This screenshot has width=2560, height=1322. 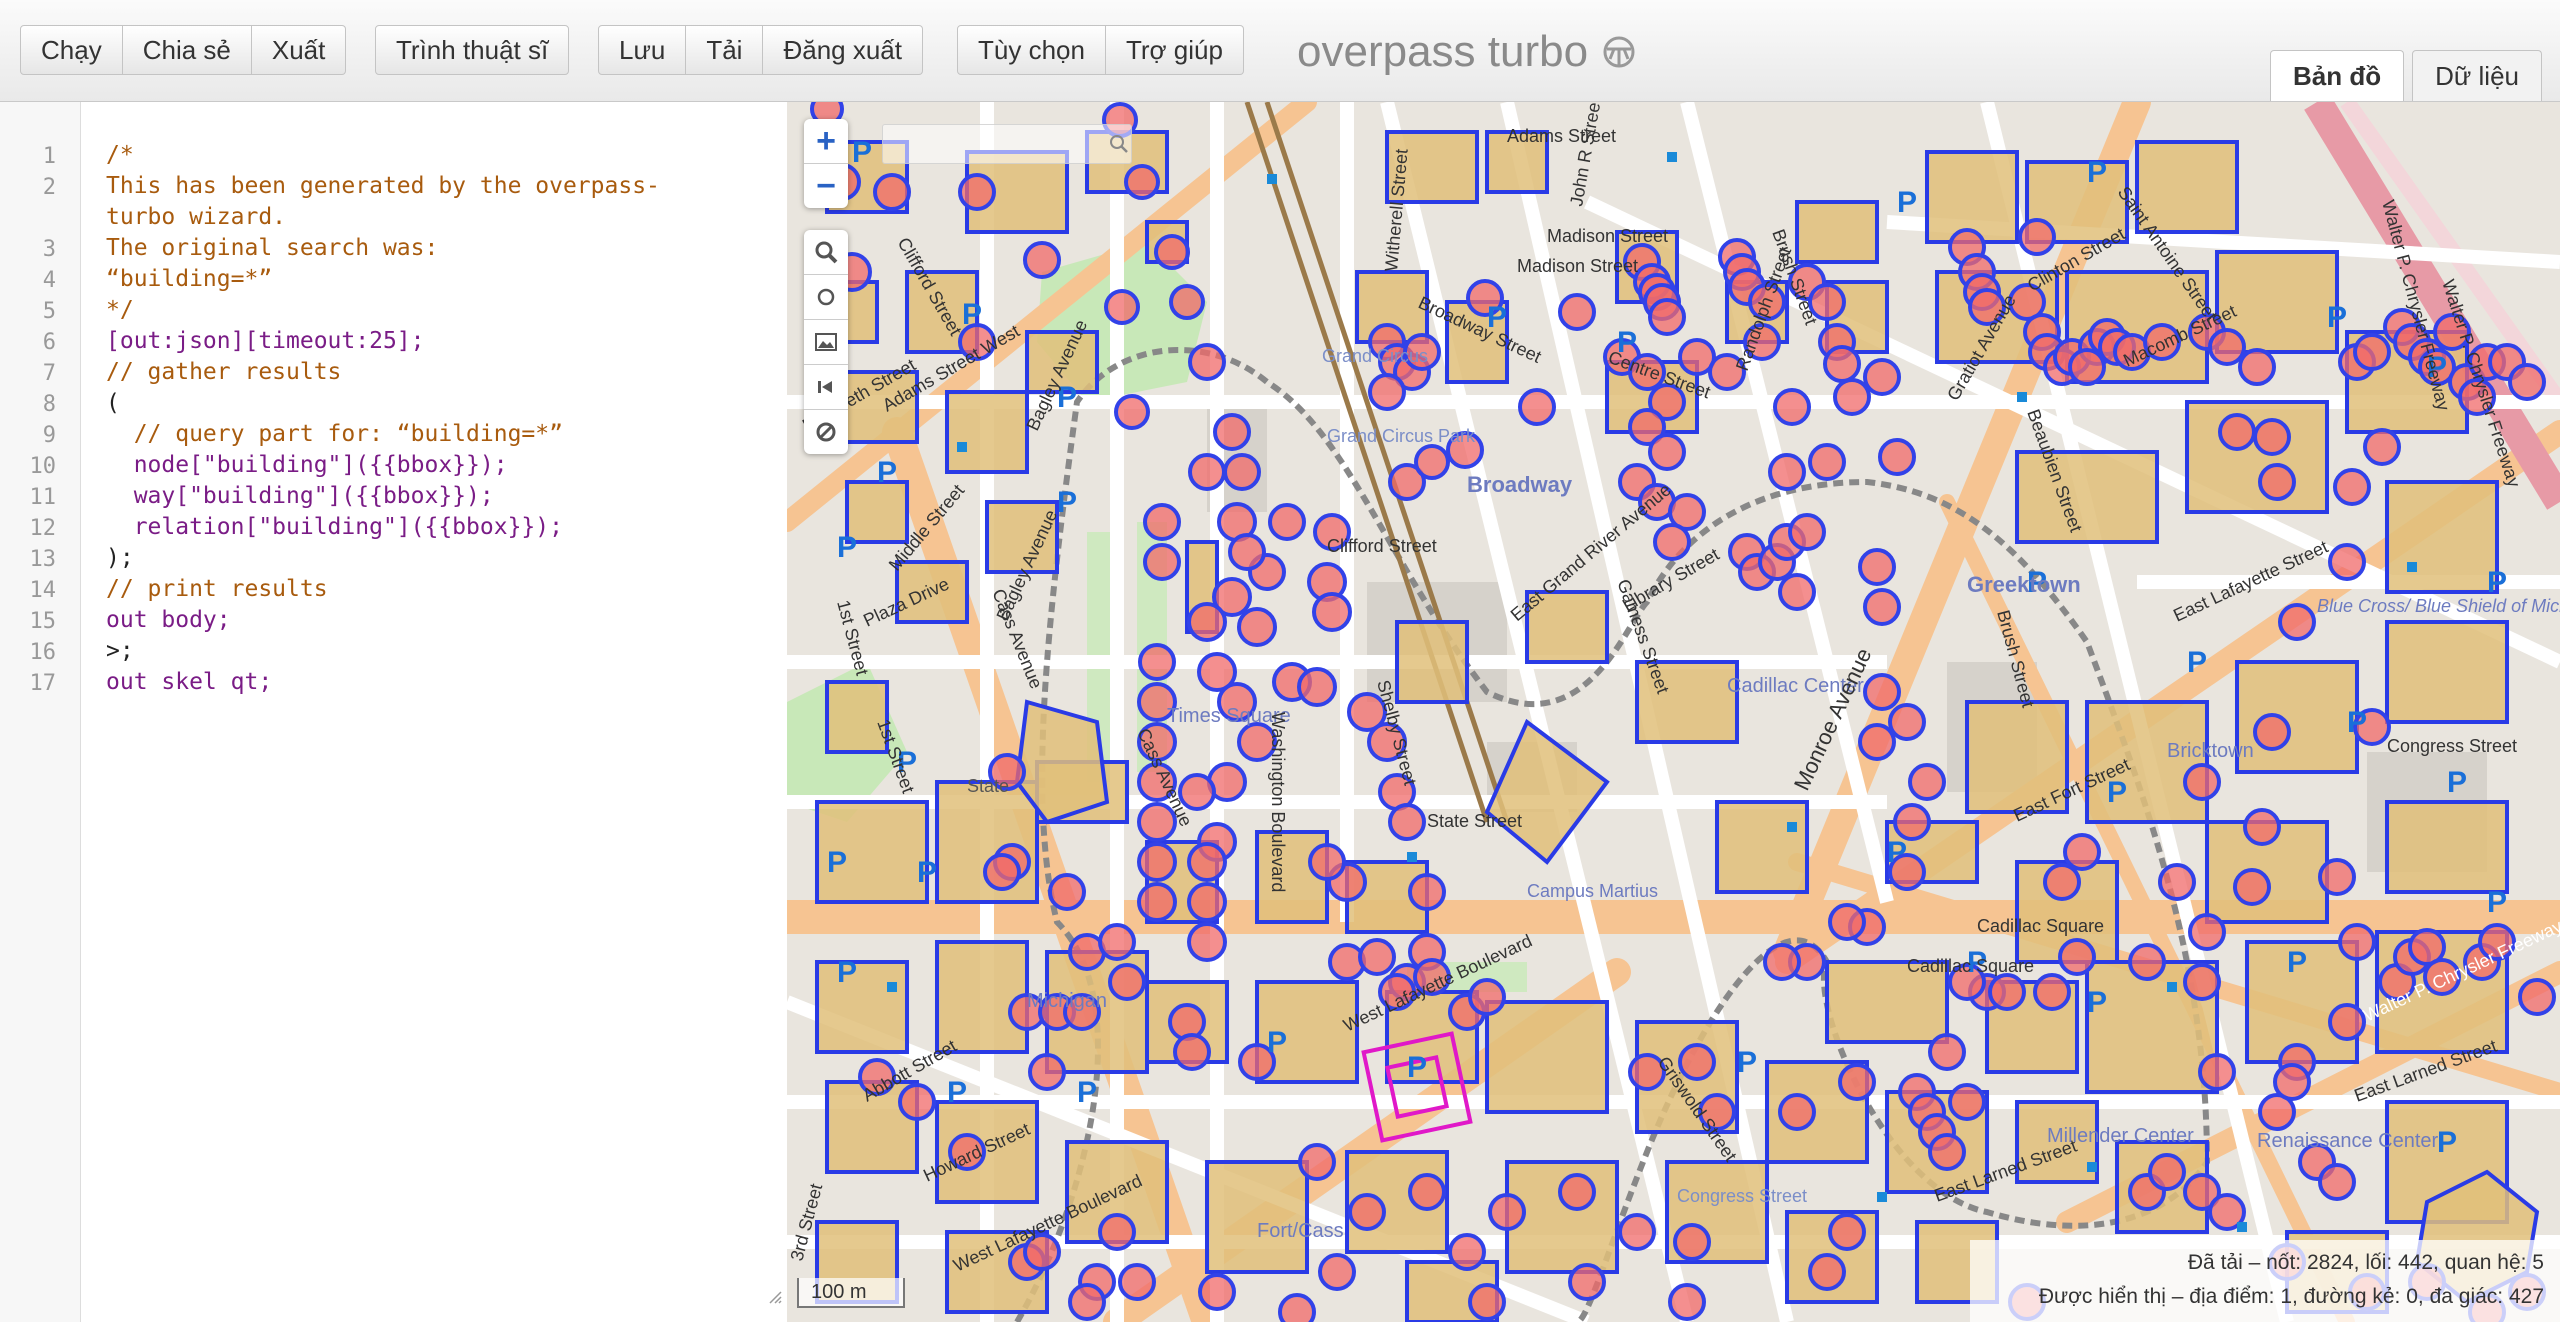 What do you see at coordinates (224, 372) in the screenshot?
I see `code-line: // gather results` at bounding box center [224, 372].